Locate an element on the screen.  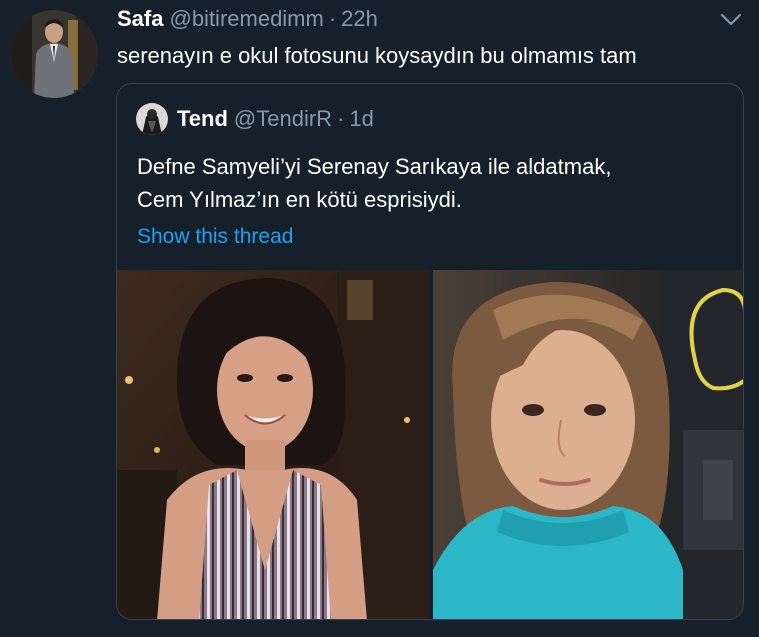
quoted-author-avatar is located at coordinates (152, 119).